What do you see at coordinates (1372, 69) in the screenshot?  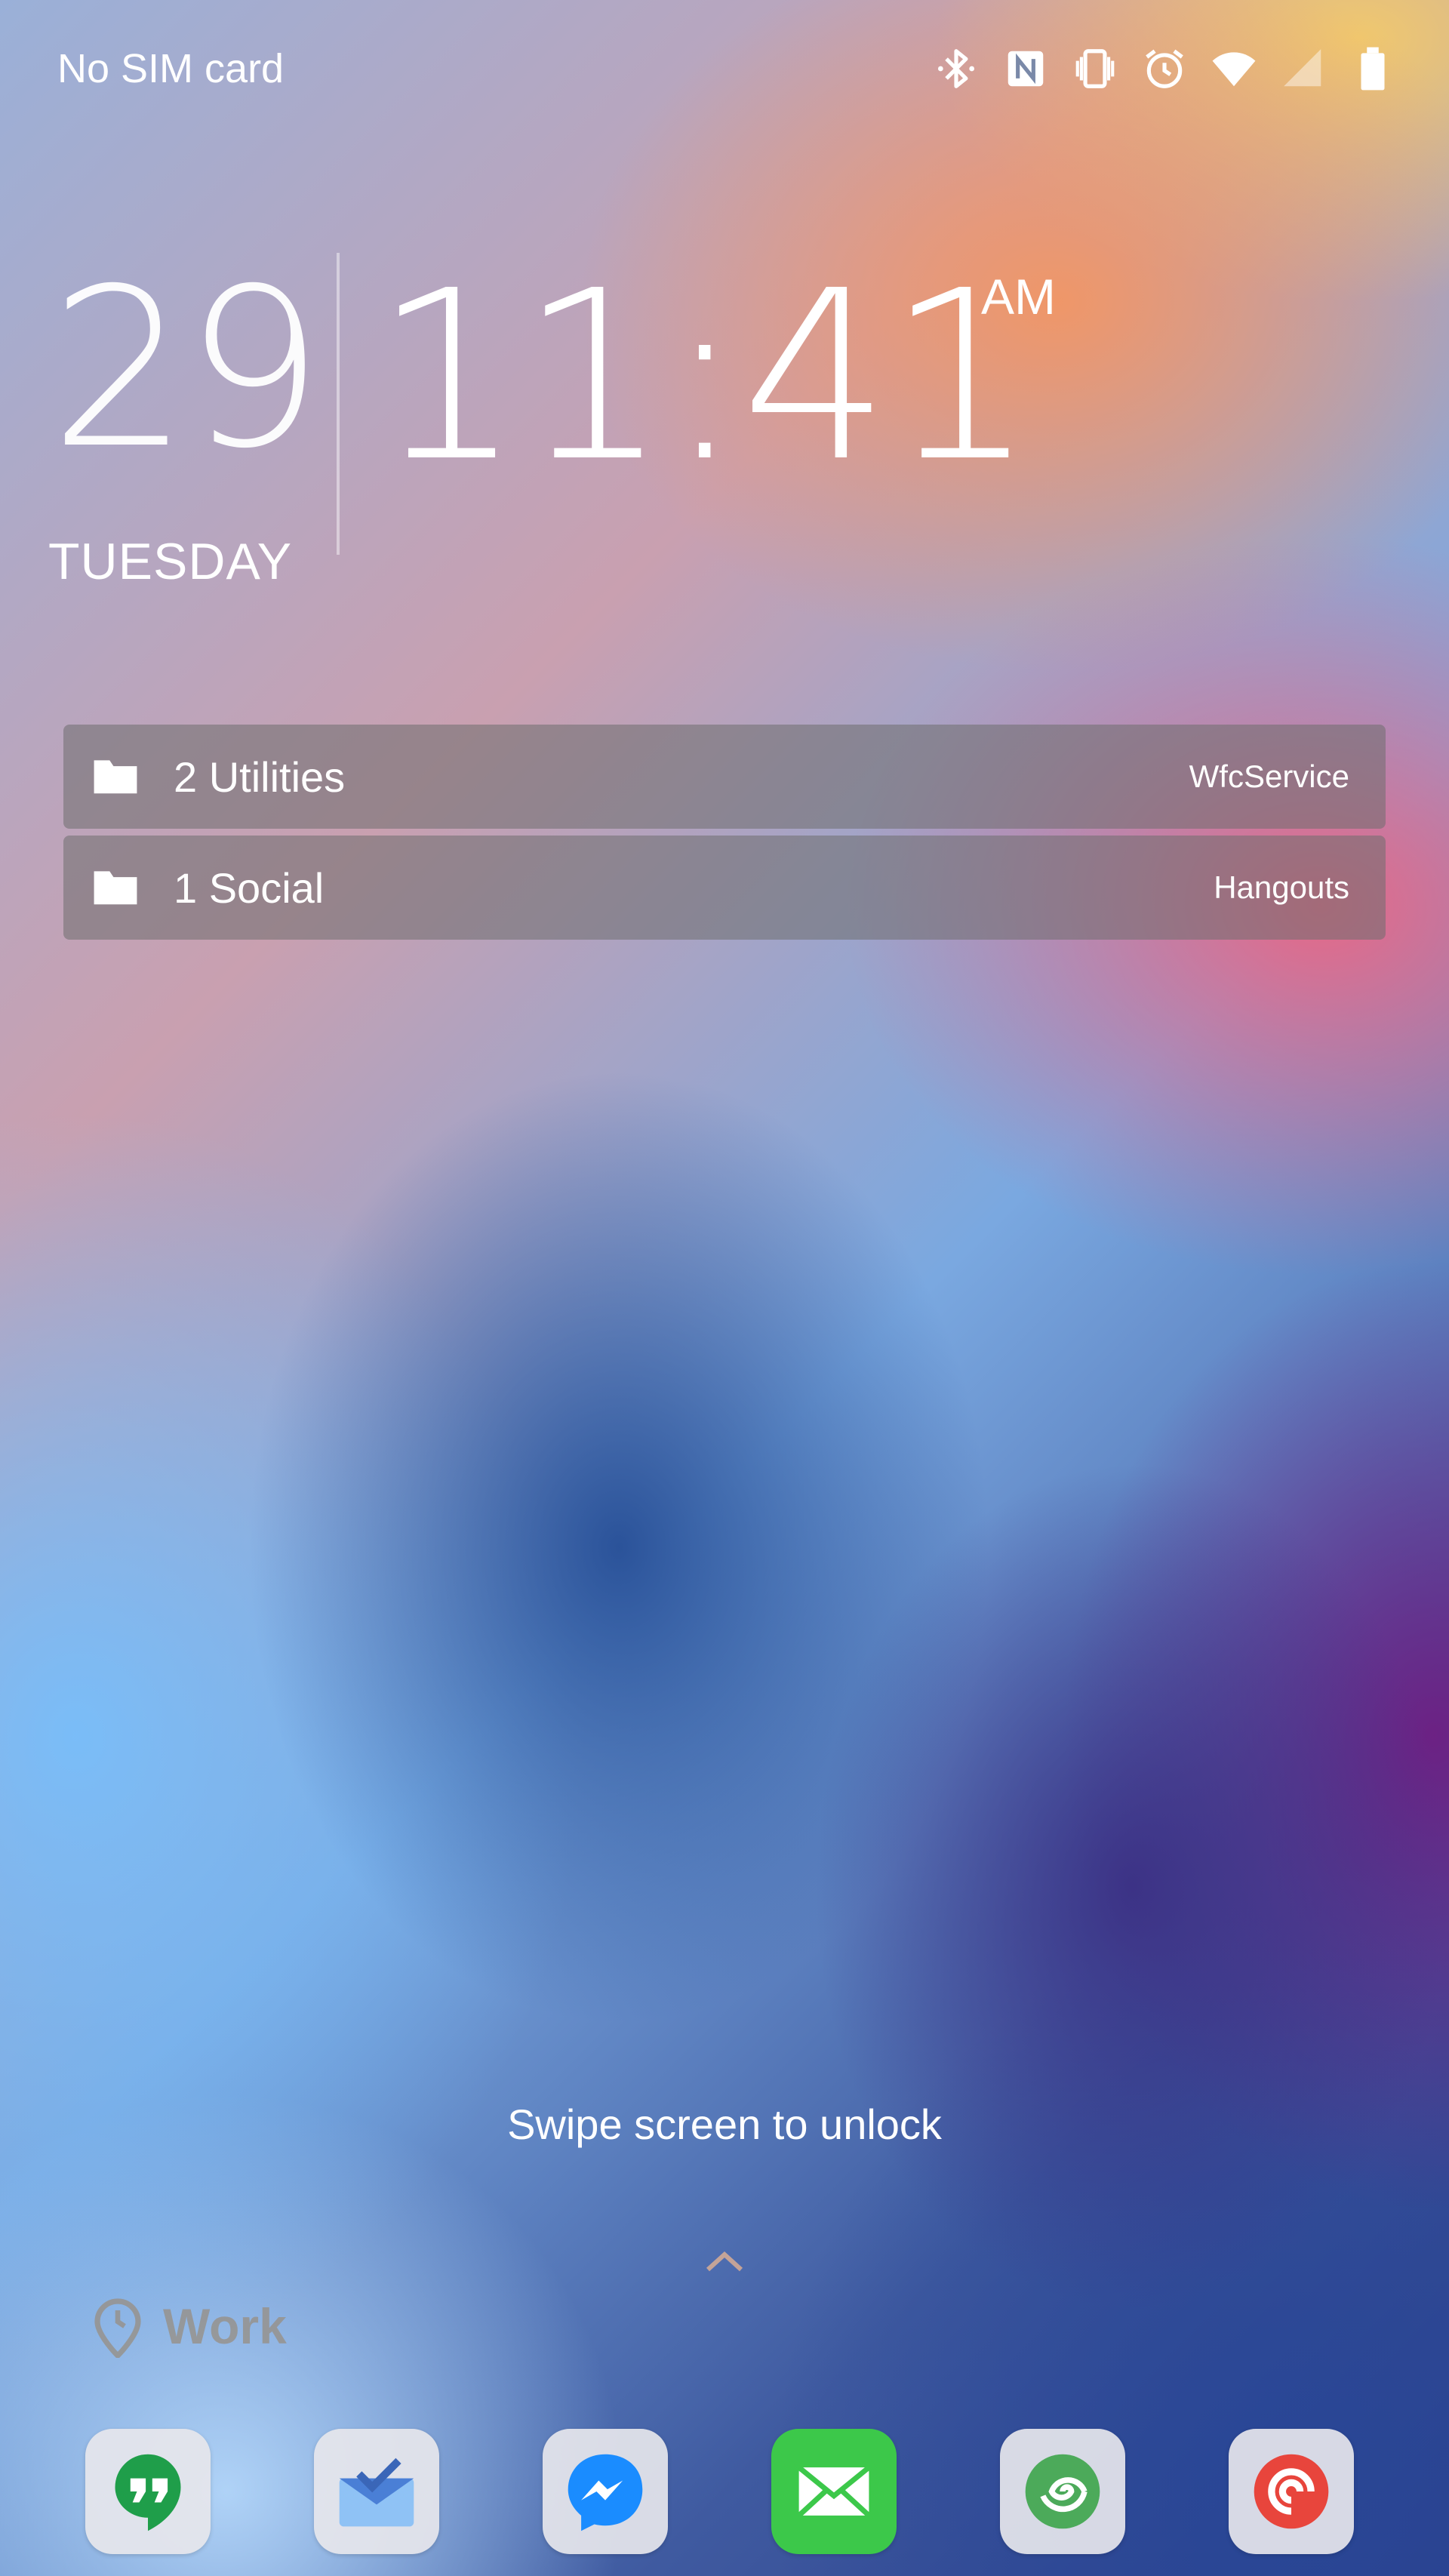 I see `battery-icon` at bounding box center [1372, 69].